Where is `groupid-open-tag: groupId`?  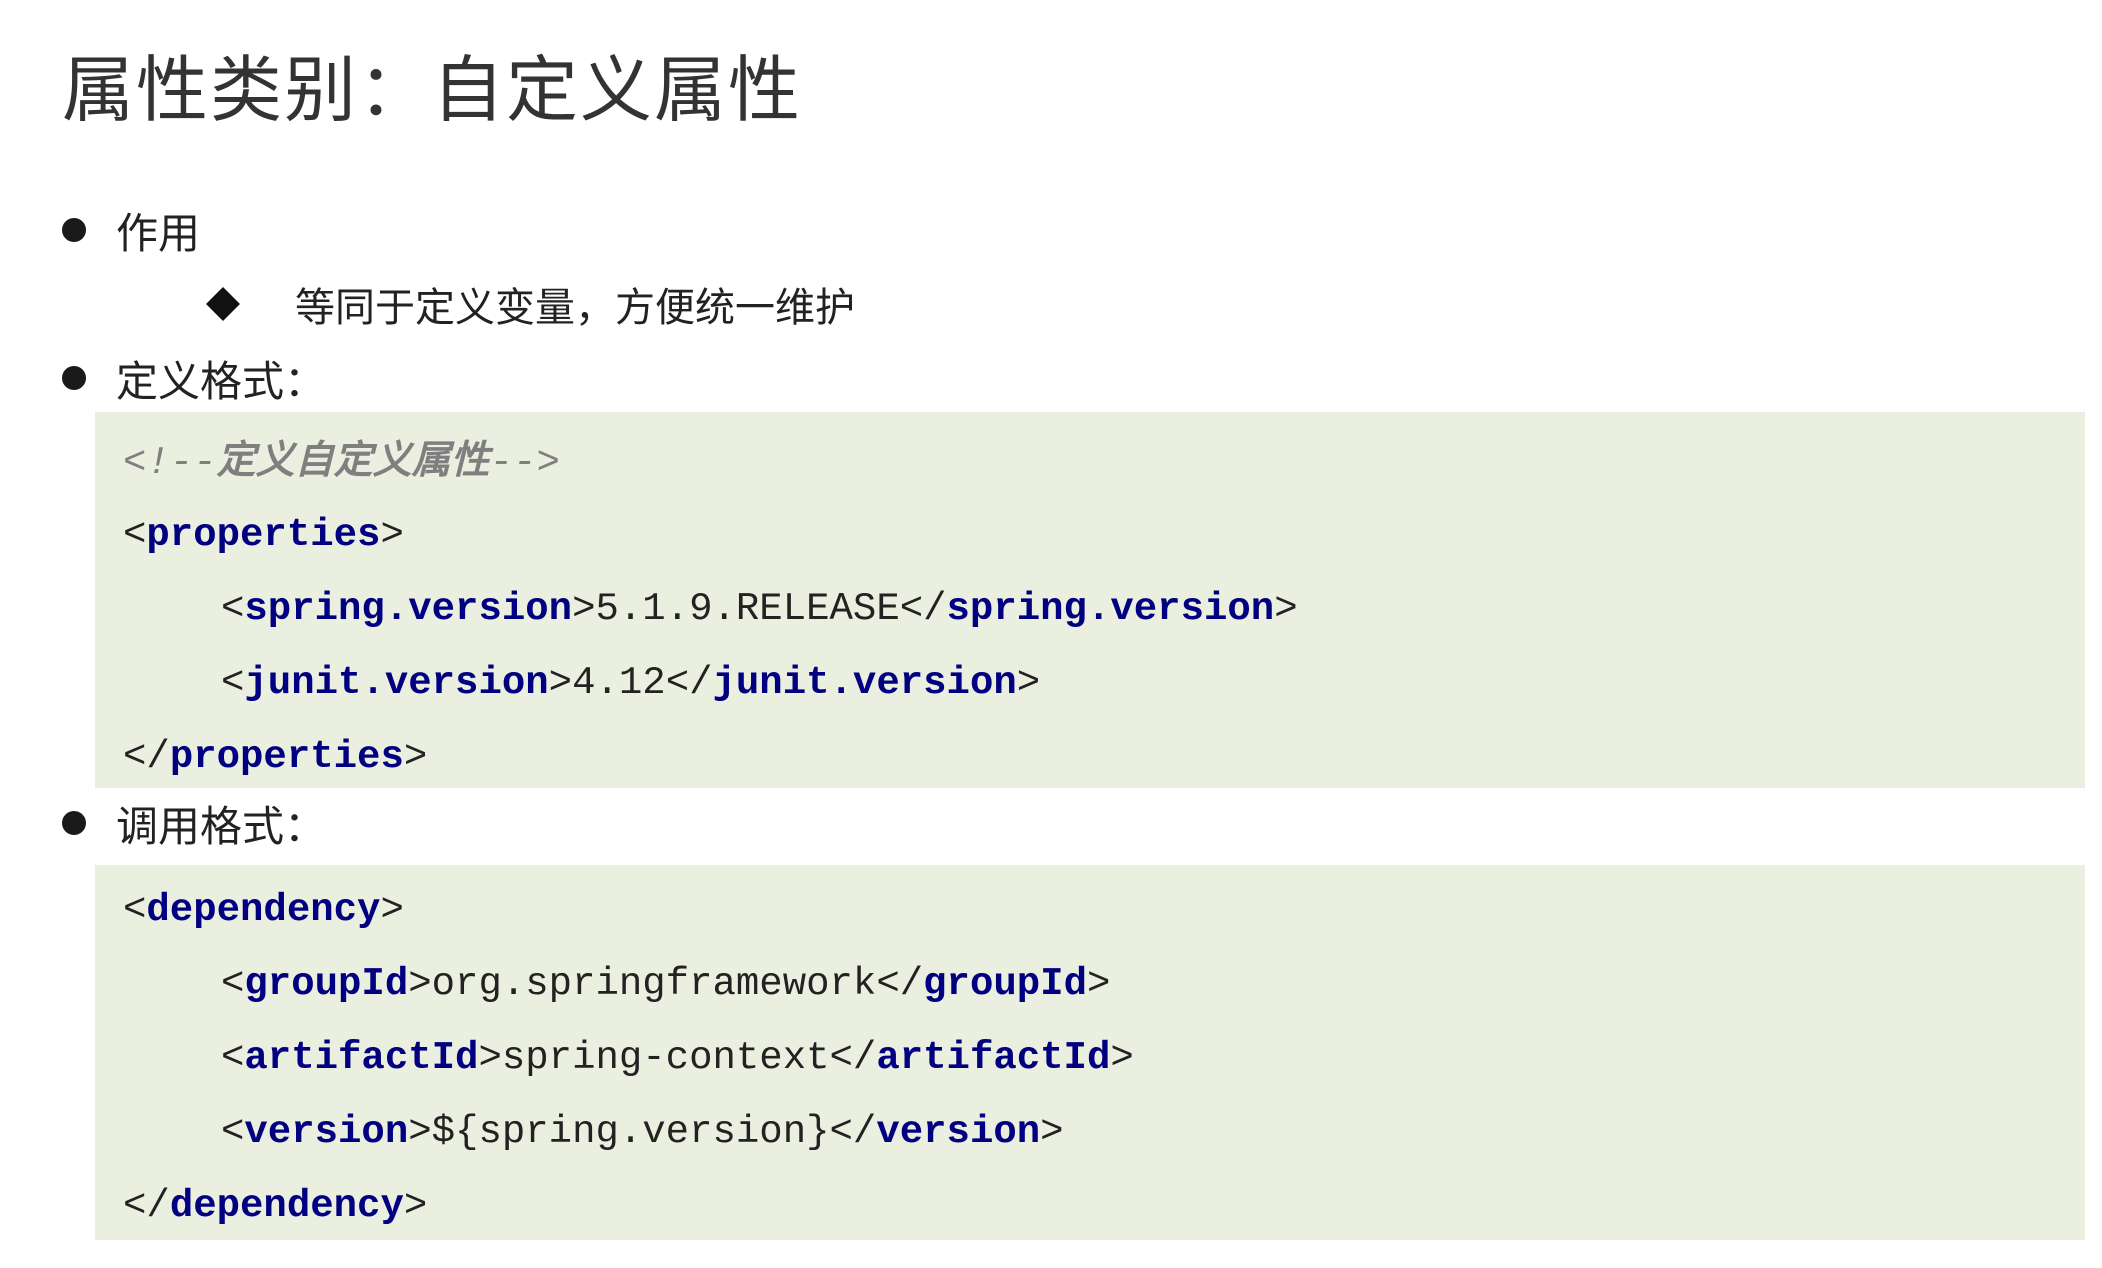 groupid-open-tag: groupId is located at coordinates (326, 984).